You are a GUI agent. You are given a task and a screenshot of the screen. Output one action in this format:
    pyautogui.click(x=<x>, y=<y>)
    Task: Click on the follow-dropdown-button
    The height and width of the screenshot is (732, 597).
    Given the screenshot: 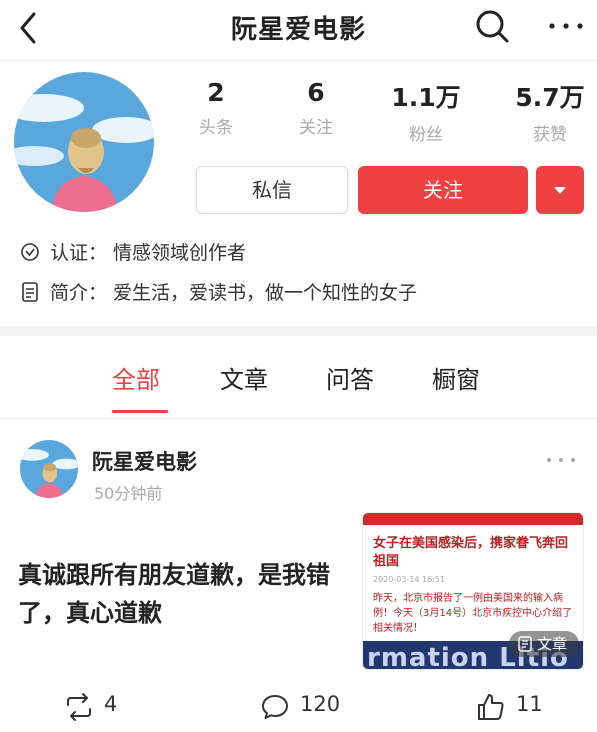 What is the action you would take?
    pyautogui.click(x=560, y=190)
    